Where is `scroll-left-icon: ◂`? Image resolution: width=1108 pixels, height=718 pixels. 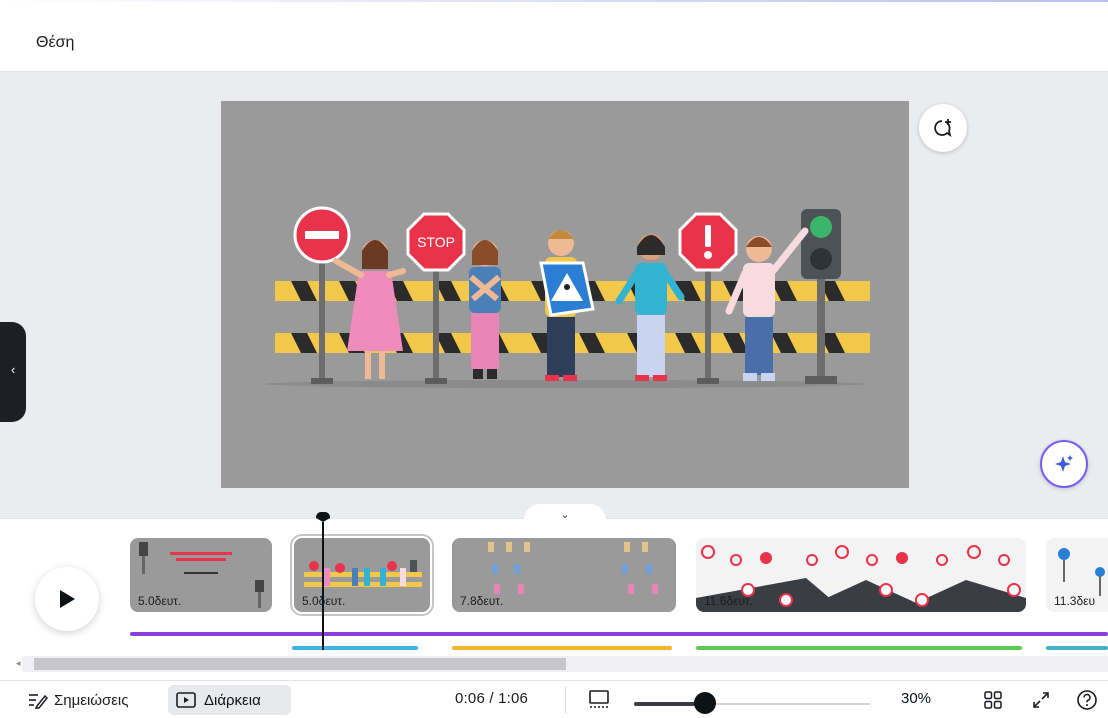 scroll-left-icon: ◂ is located at coordinates (18, 663).